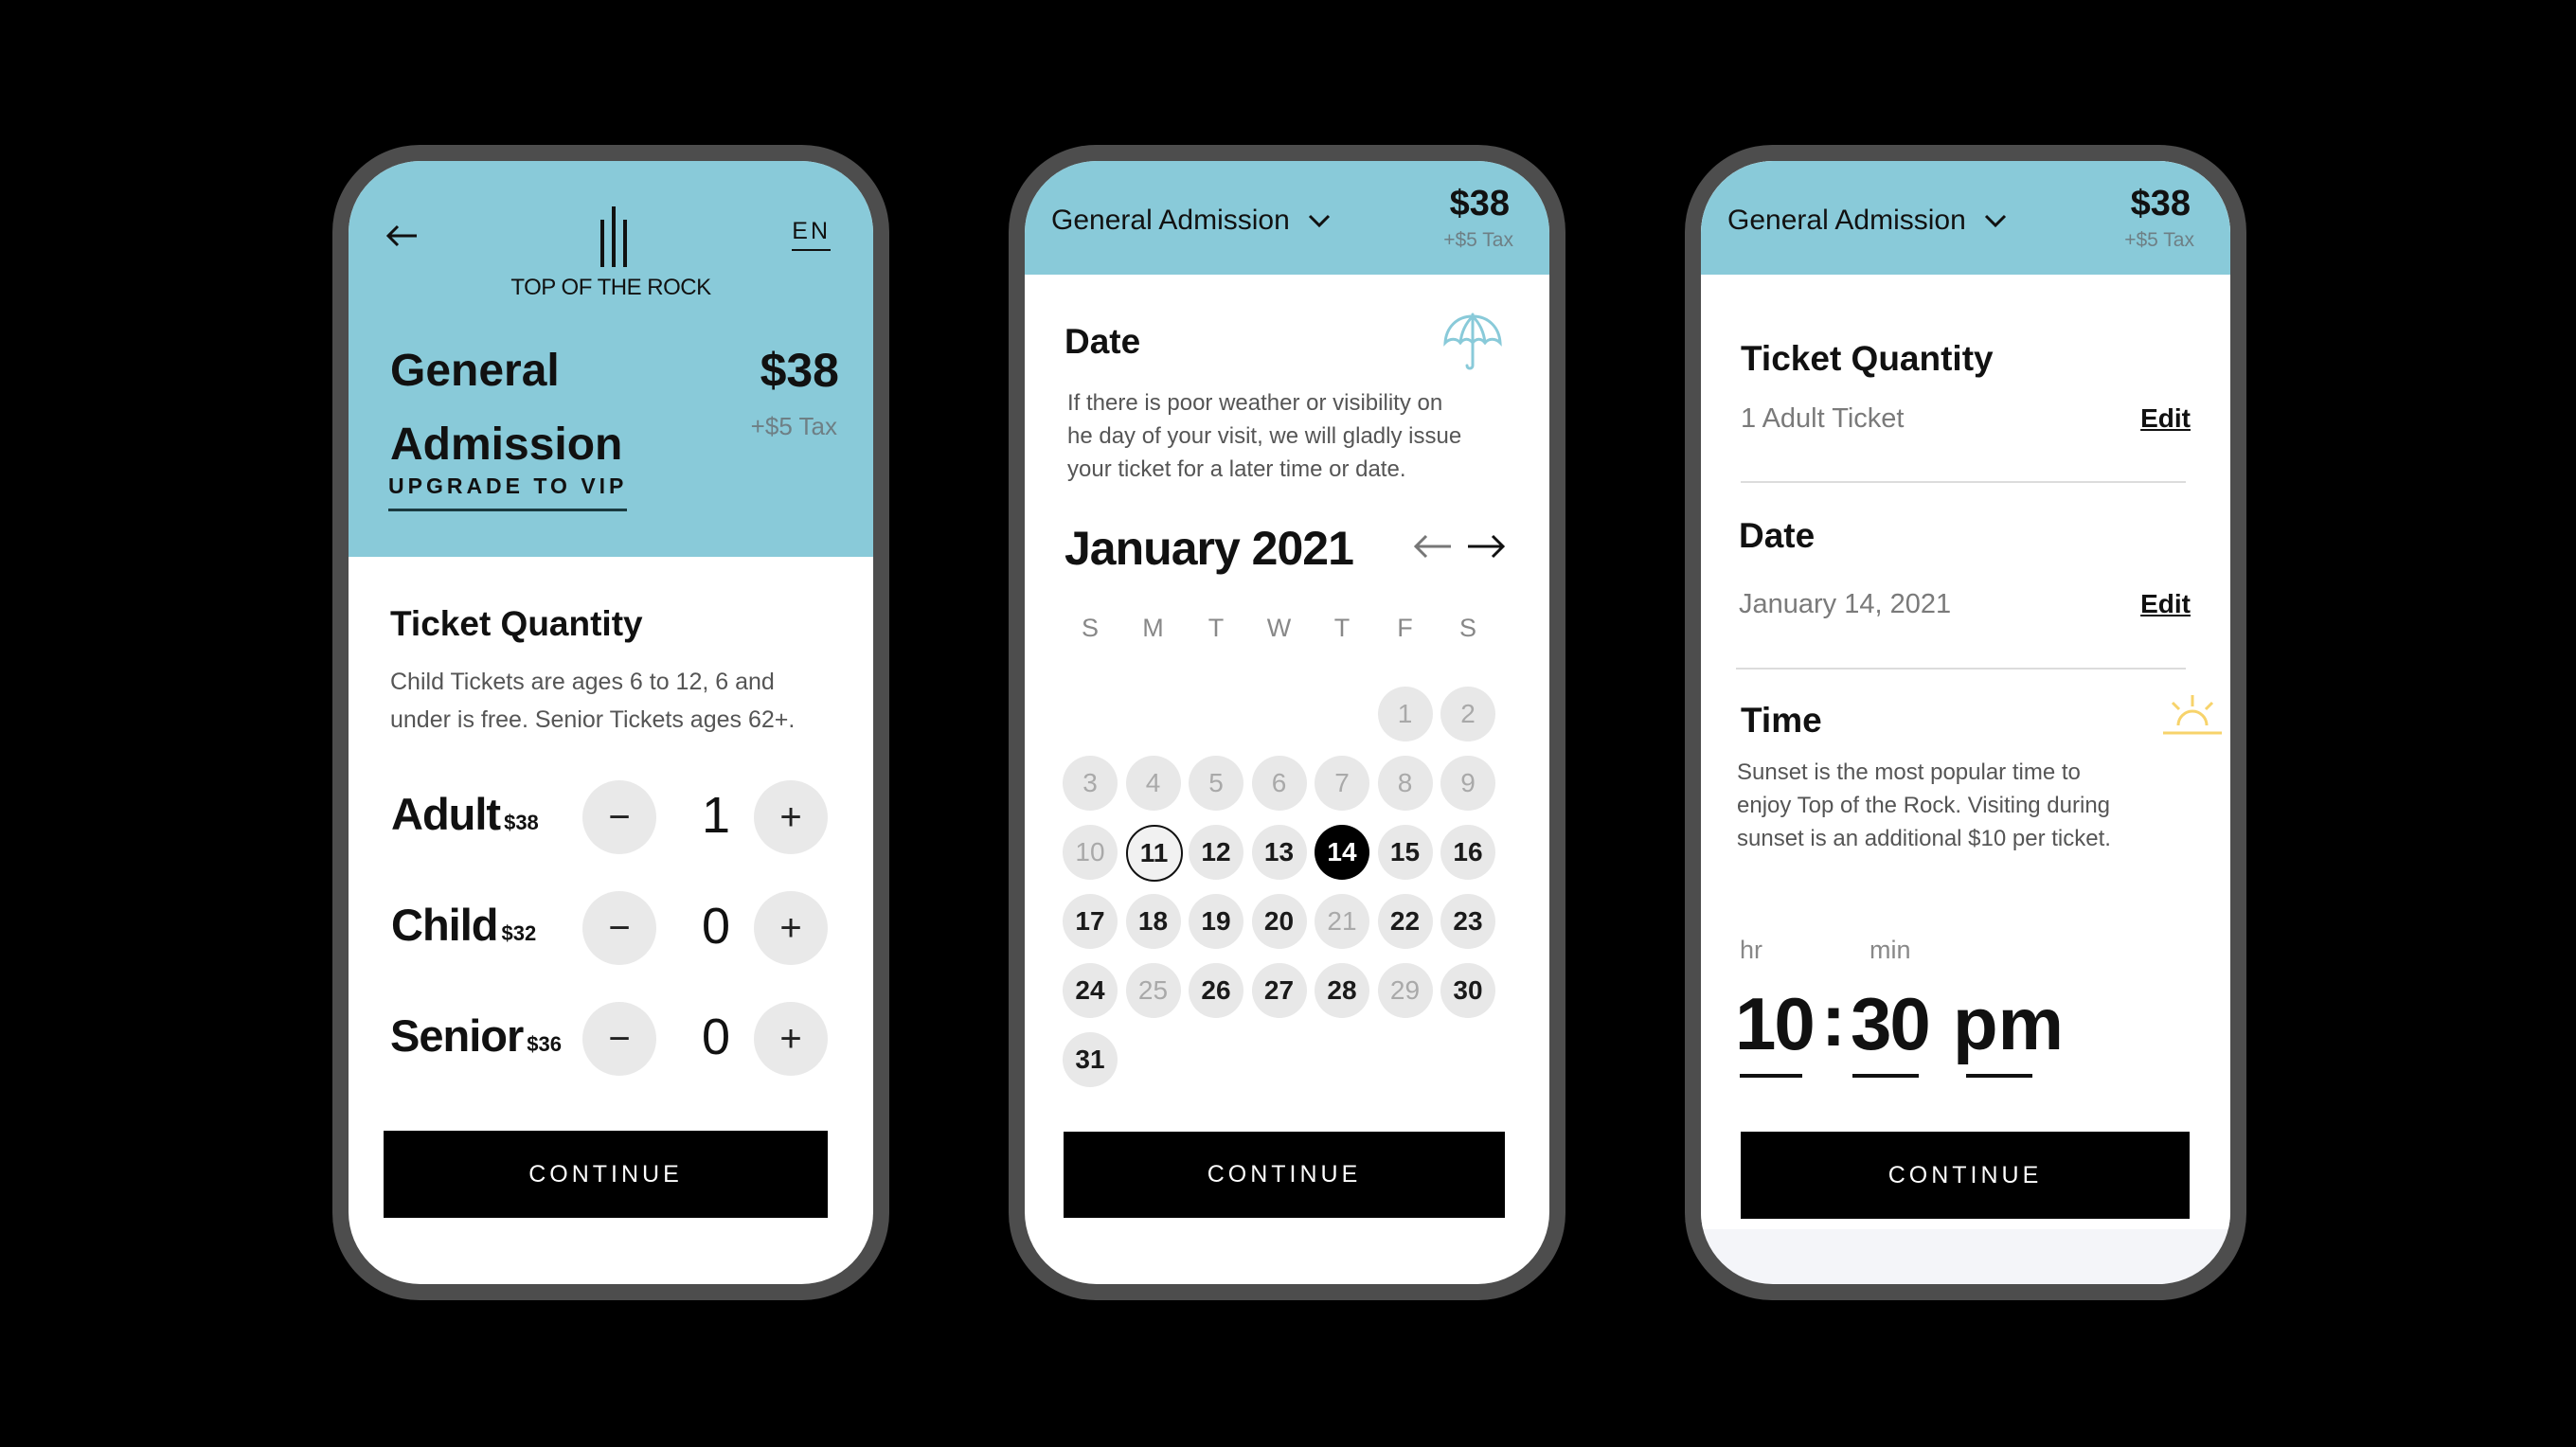  Describe the element at coordinates (2008, 1024) in the screenshot. I see `ampm-input: pm` at that location.